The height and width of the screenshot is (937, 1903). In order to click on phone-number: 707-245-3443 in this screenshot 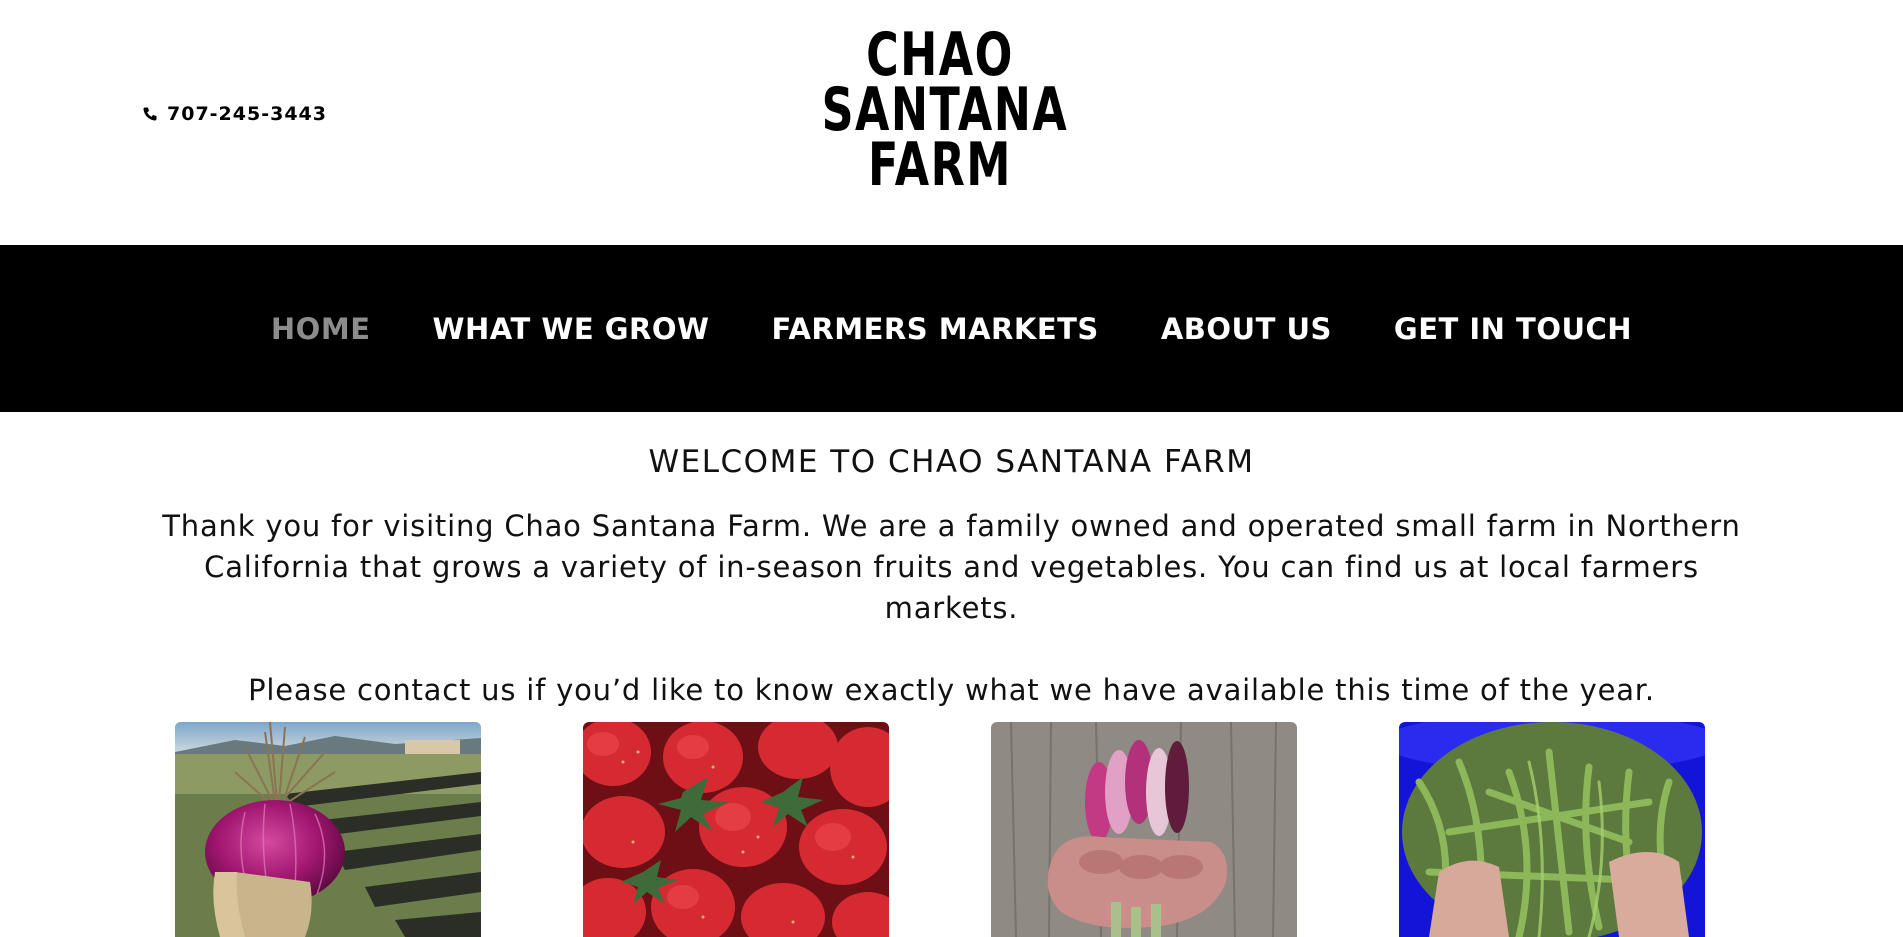, I will do `click(247, 114)`.